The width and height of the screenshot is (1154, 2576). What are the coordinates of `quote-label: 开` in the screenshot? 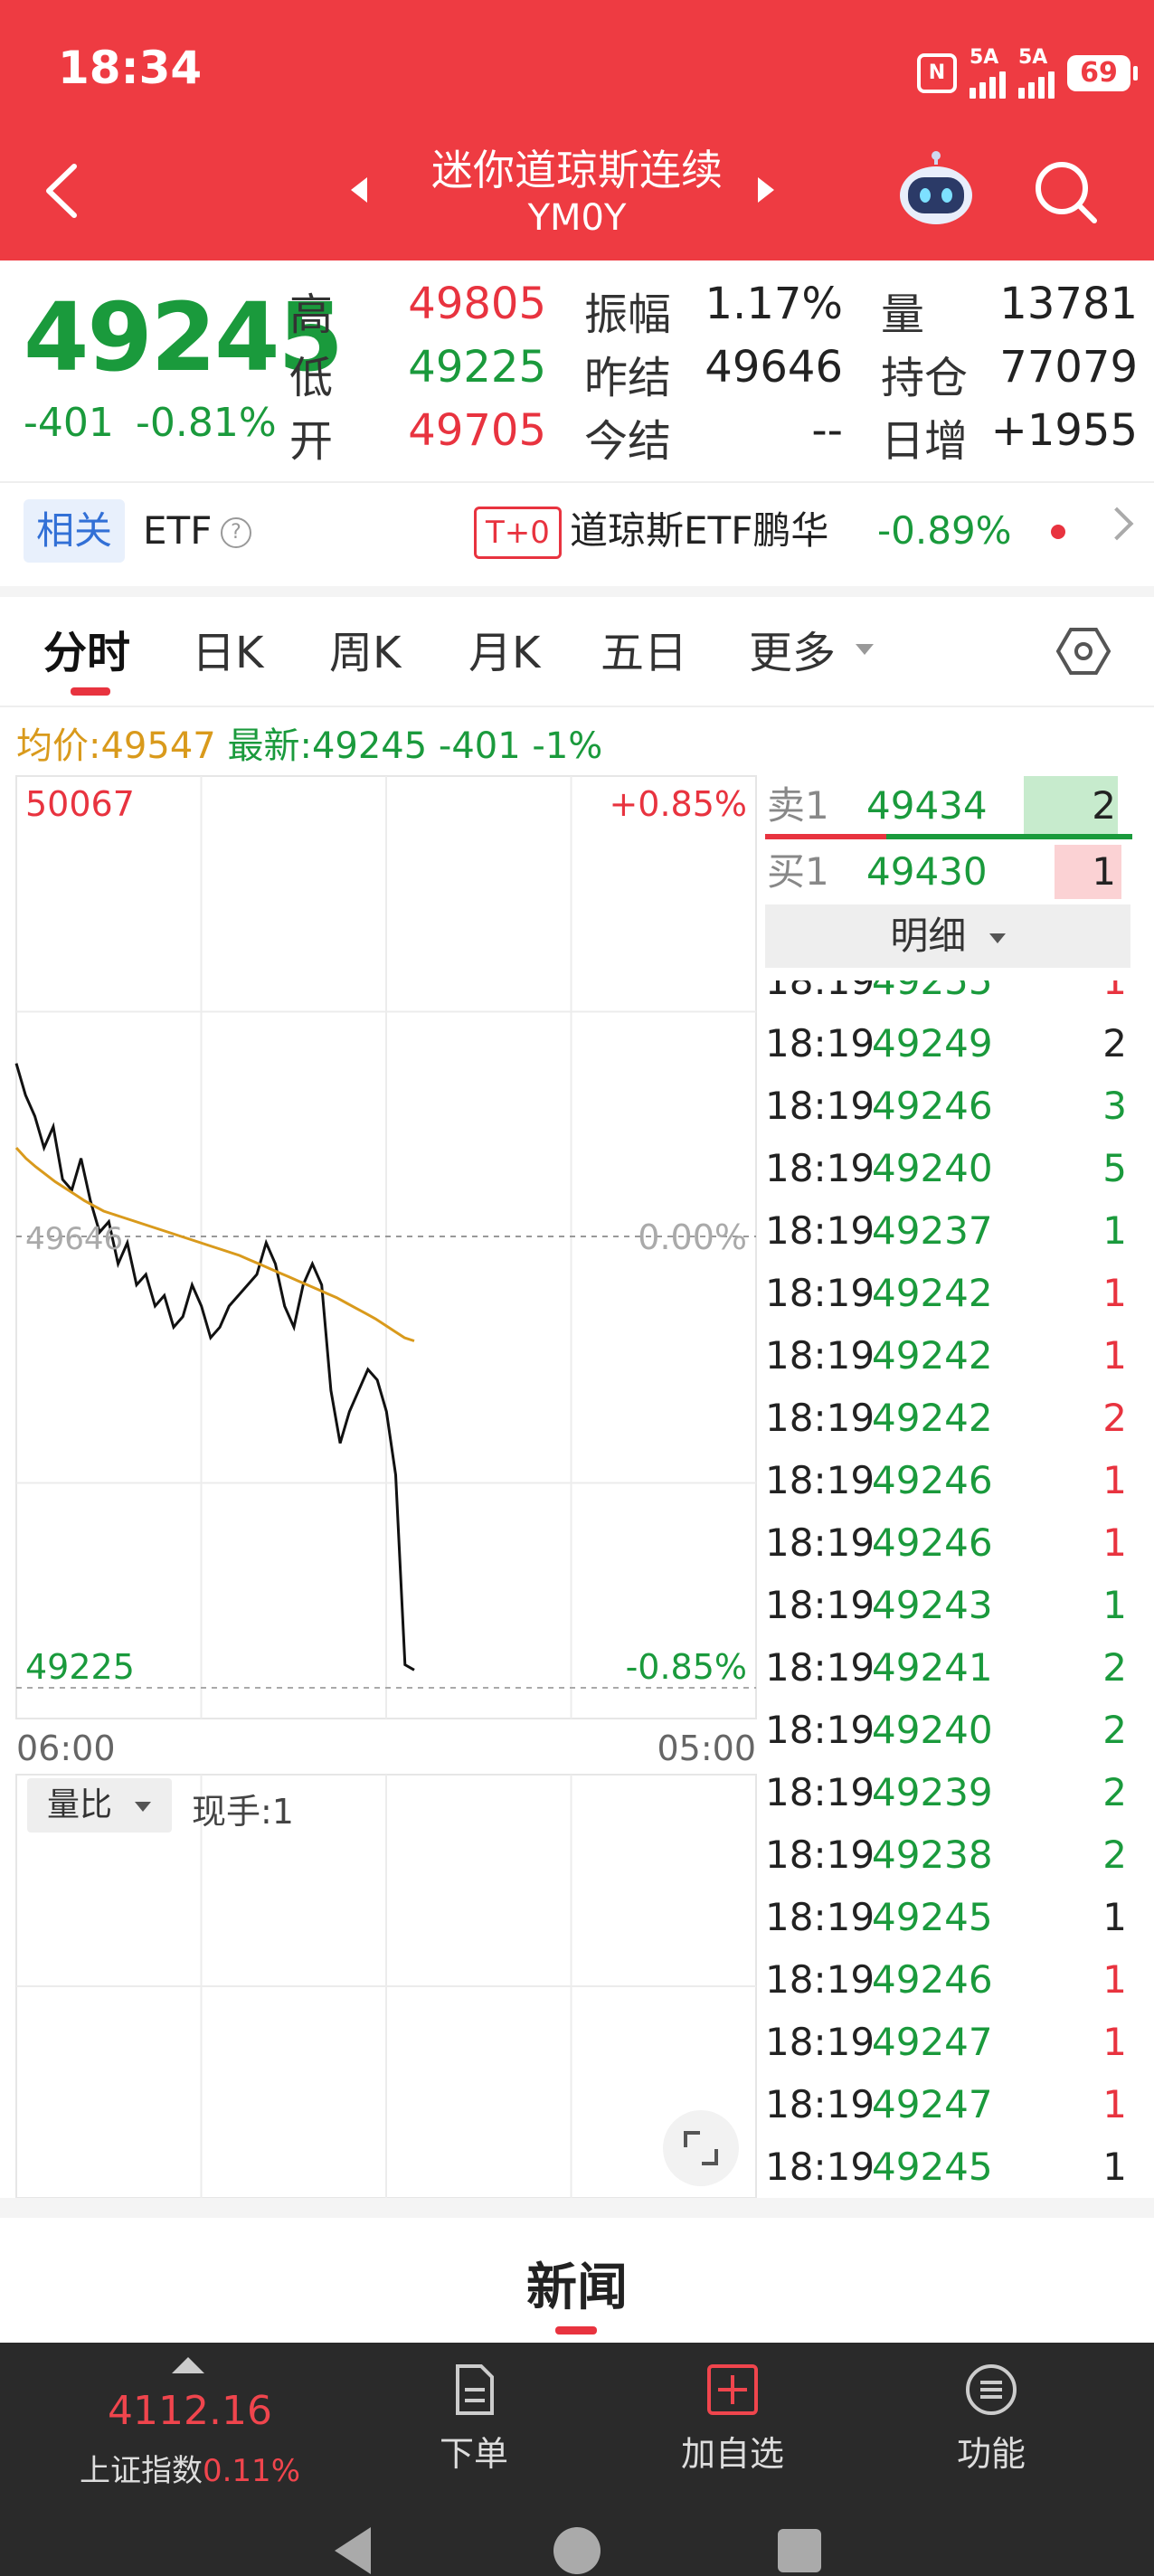 It's located at (311, 441).